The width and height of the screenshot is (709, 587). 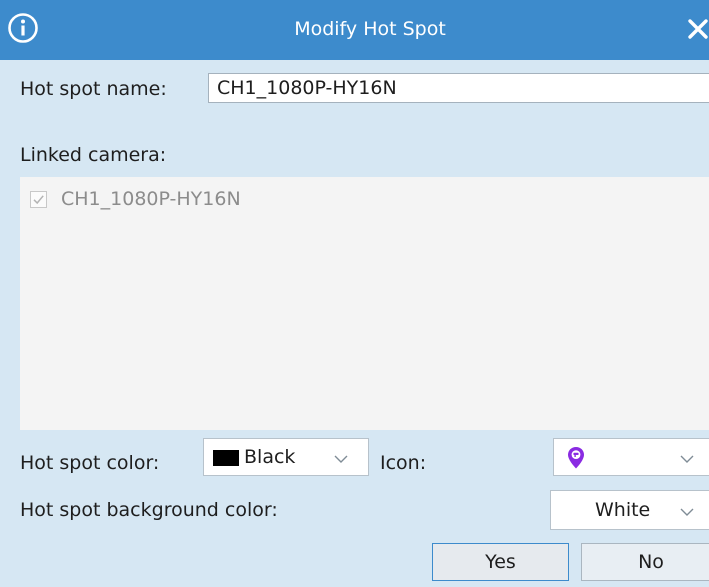 I want to click on hot-spot-color-select: Black, so click(x=286, y=457).